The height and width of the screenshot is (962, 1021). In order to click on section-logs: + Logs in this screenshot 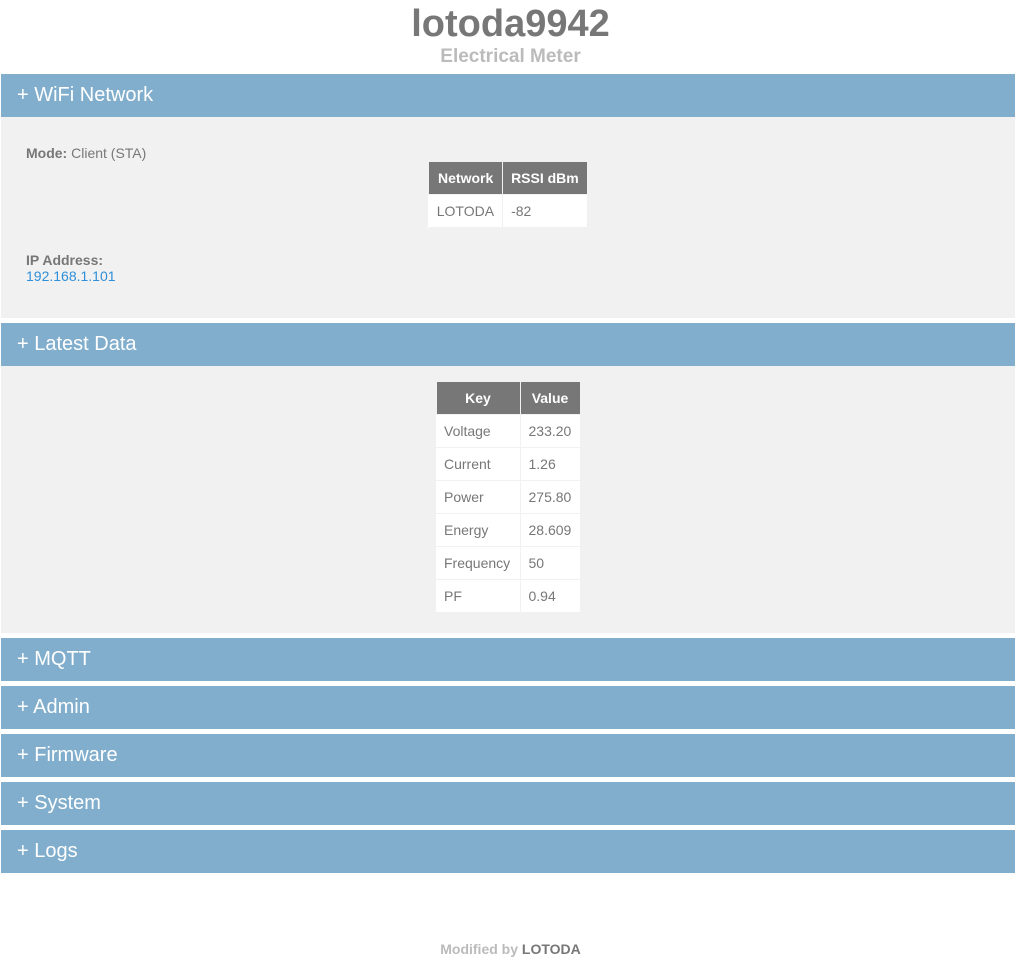, I will do `click(508, 851)`.